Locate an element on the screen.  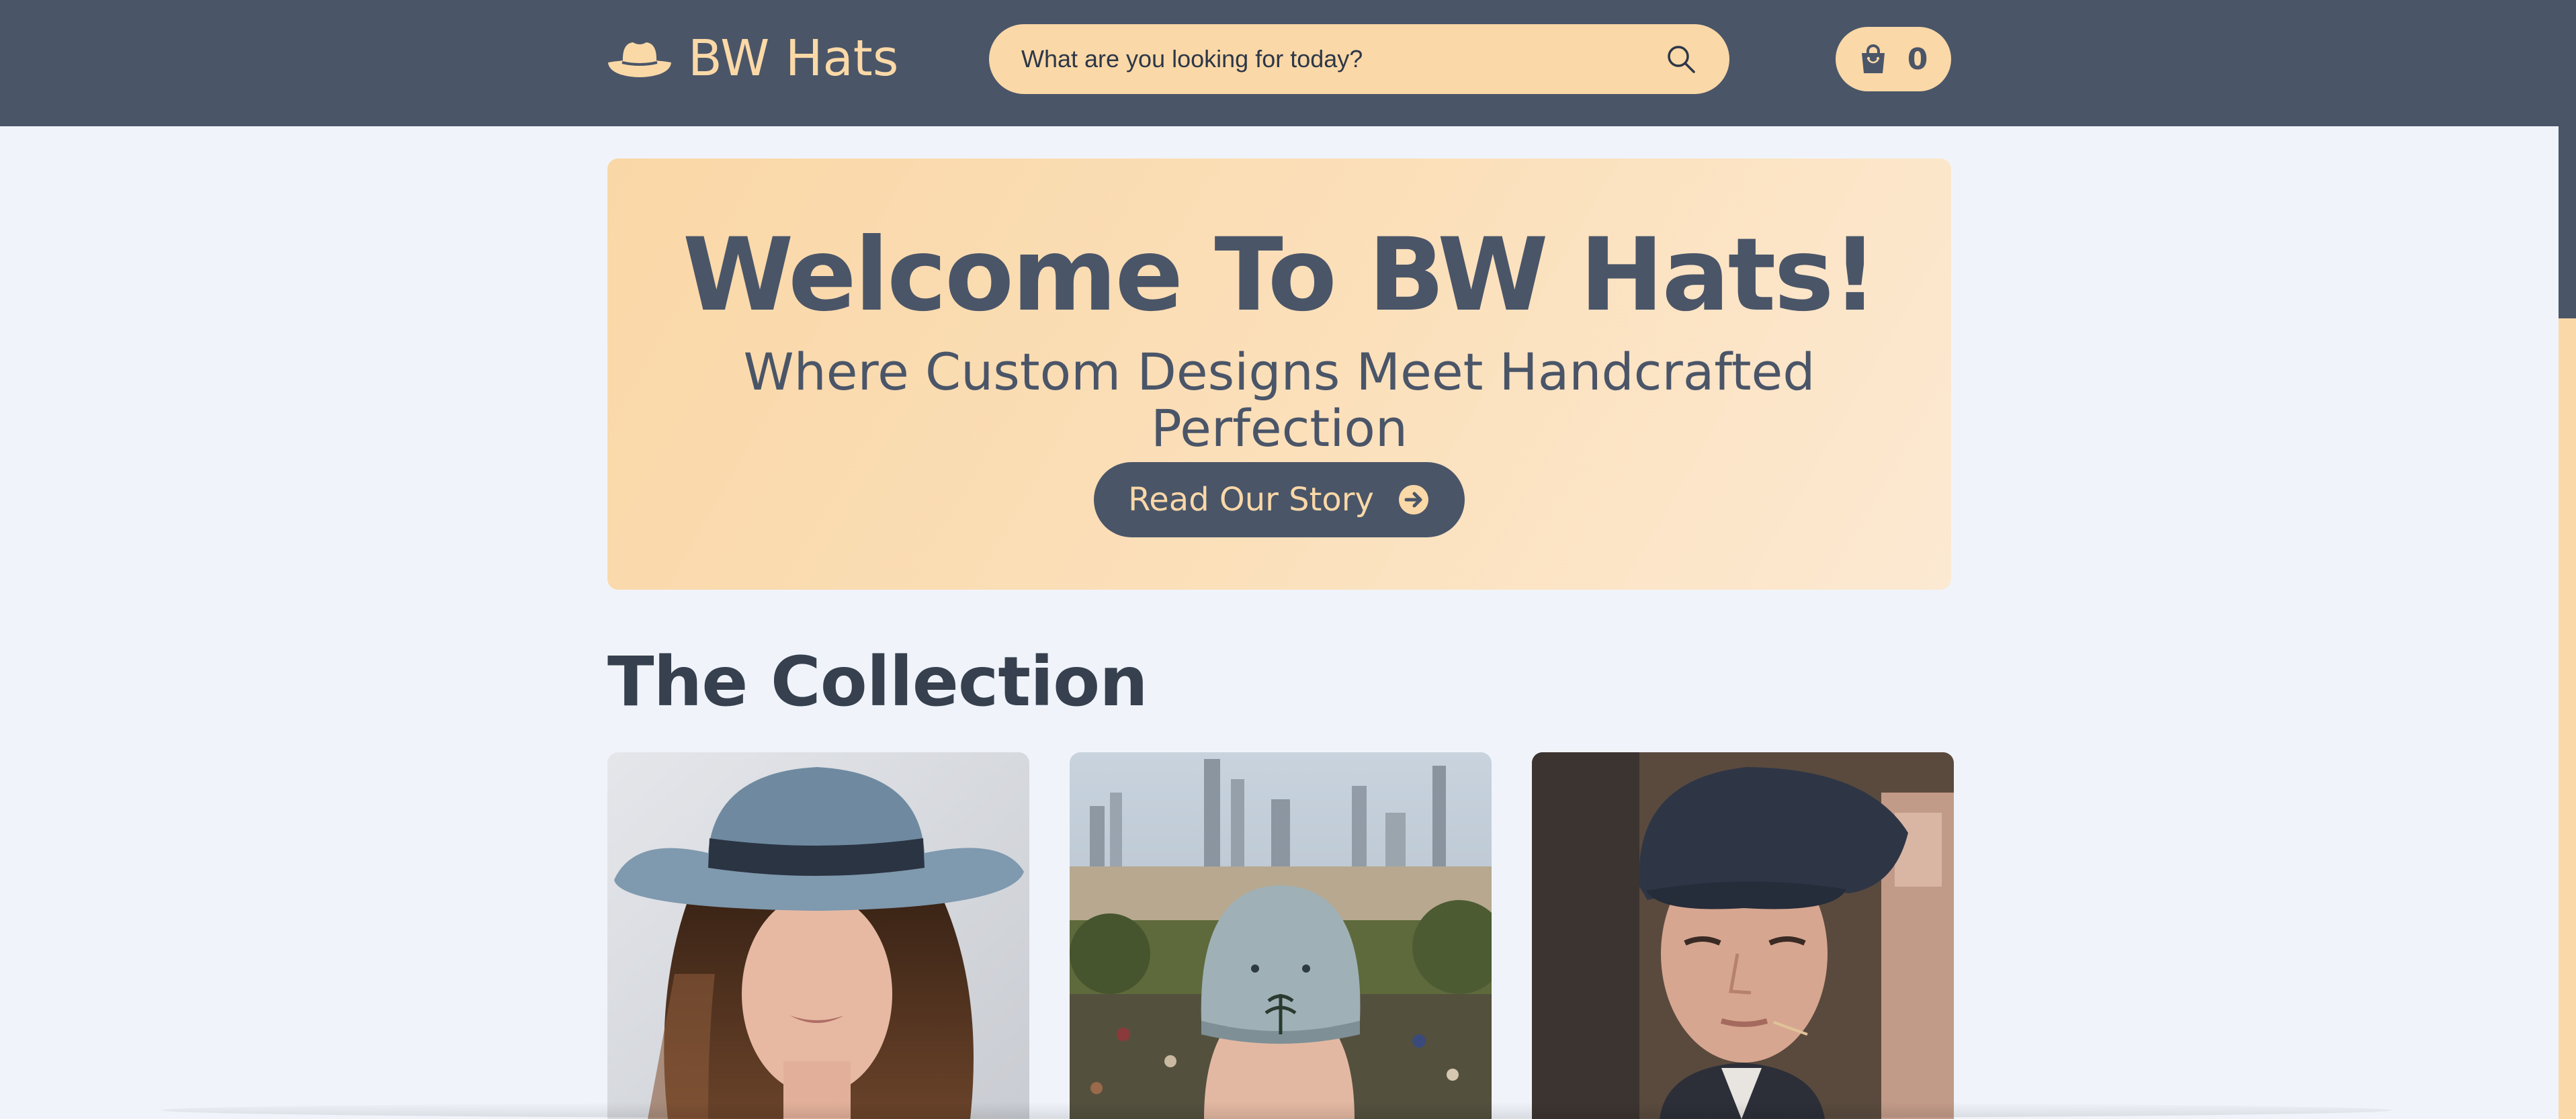
collection-item-baseball-cap is located at coordinates (1281, 936).